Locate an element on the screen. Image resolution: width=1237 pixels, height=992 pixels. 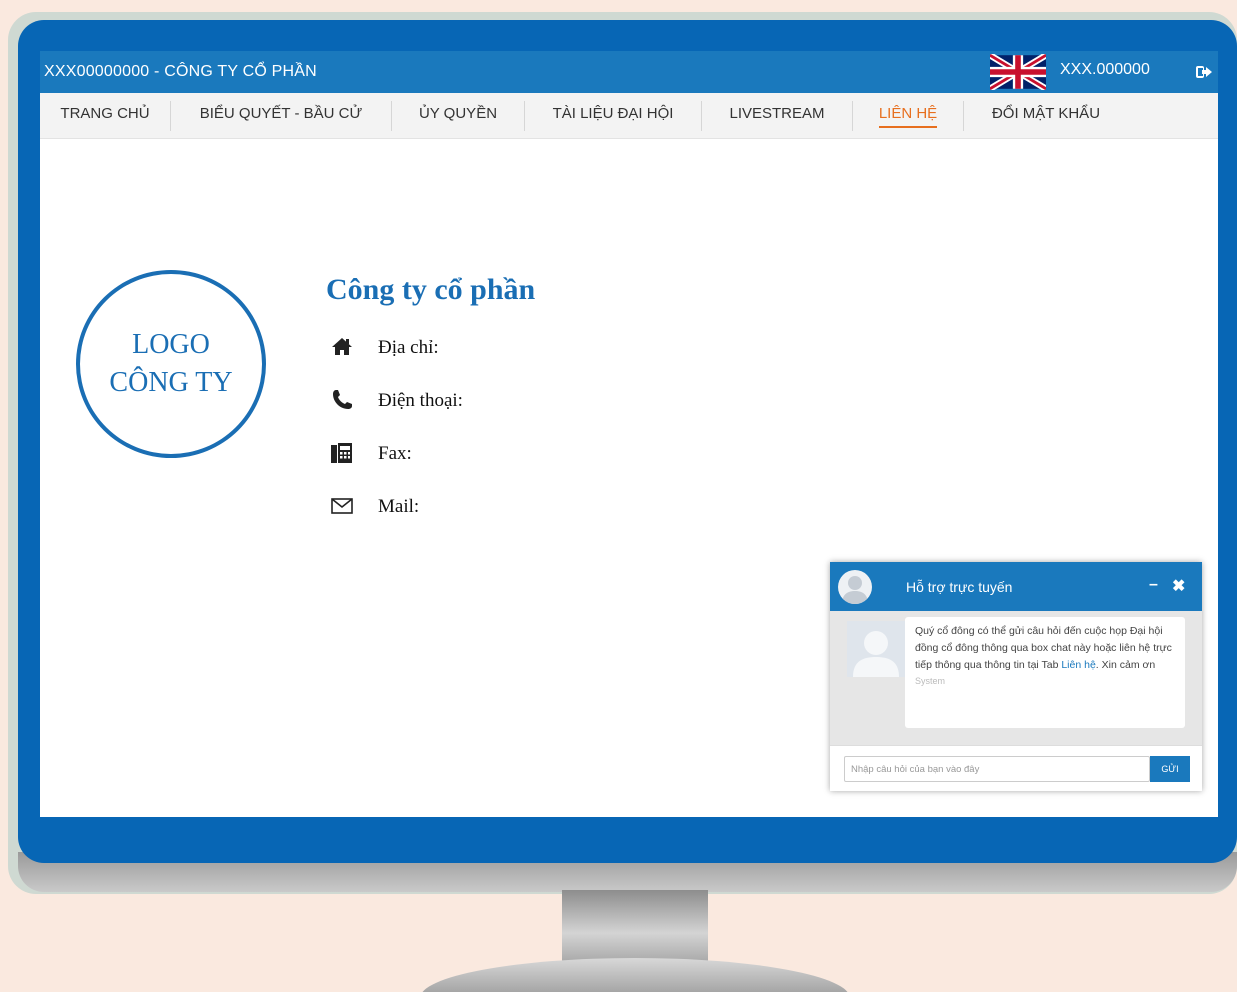
message-avatar-icon is located at coordinates (876, 649).